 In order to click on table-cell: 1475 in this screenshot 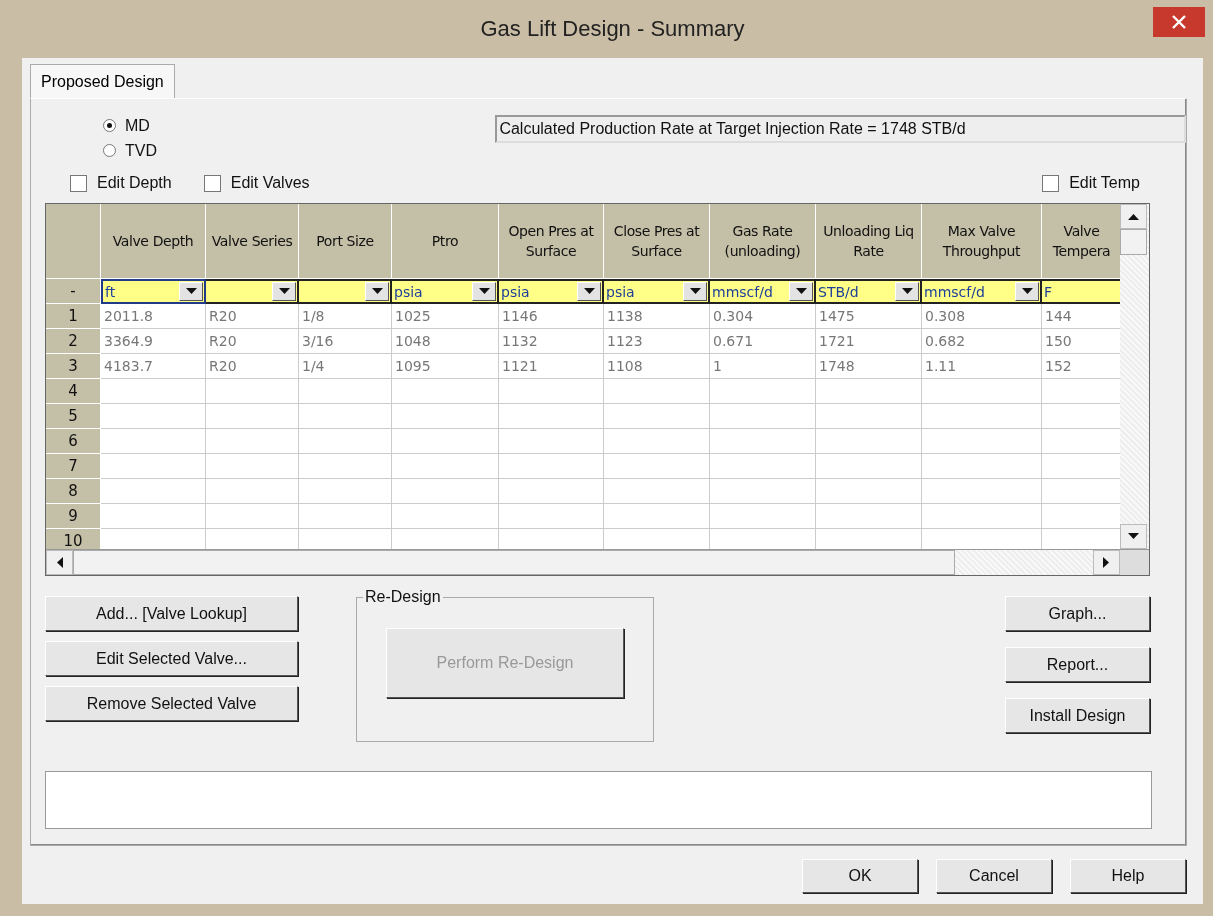, I will do `click(869, 316)`.